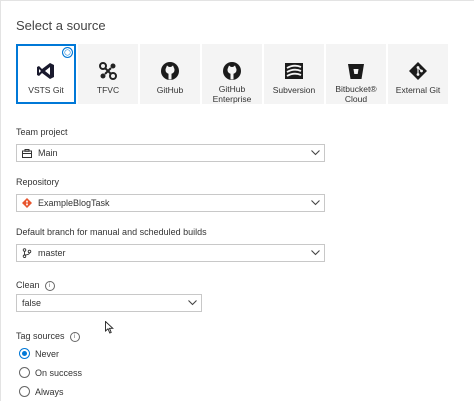 The image size is (474, 401). What do you see at coordinates (109, 303) in the screenshot?
I see `clean-select: false` at bounding box center [109, 303].